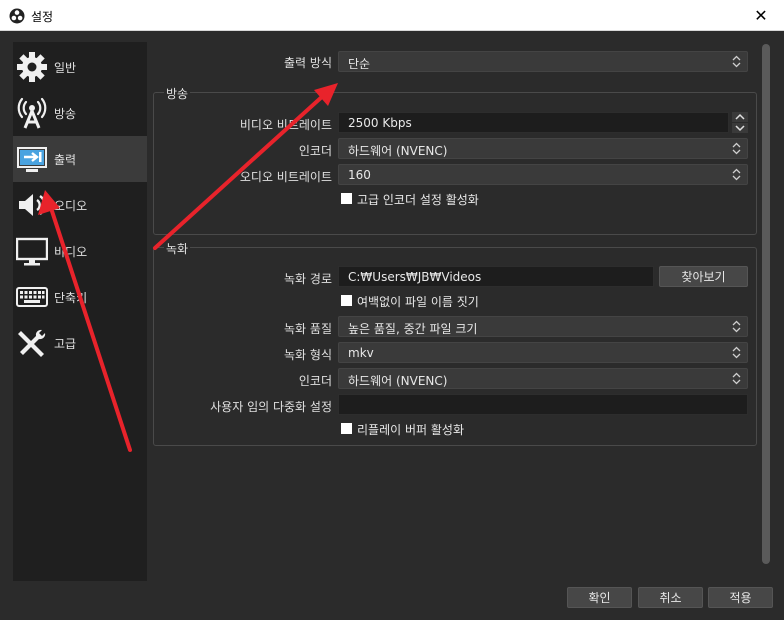  Describe the element at coordinates (543, 352) in the screenshot. I see `recording-format-select: mkv` at that location.